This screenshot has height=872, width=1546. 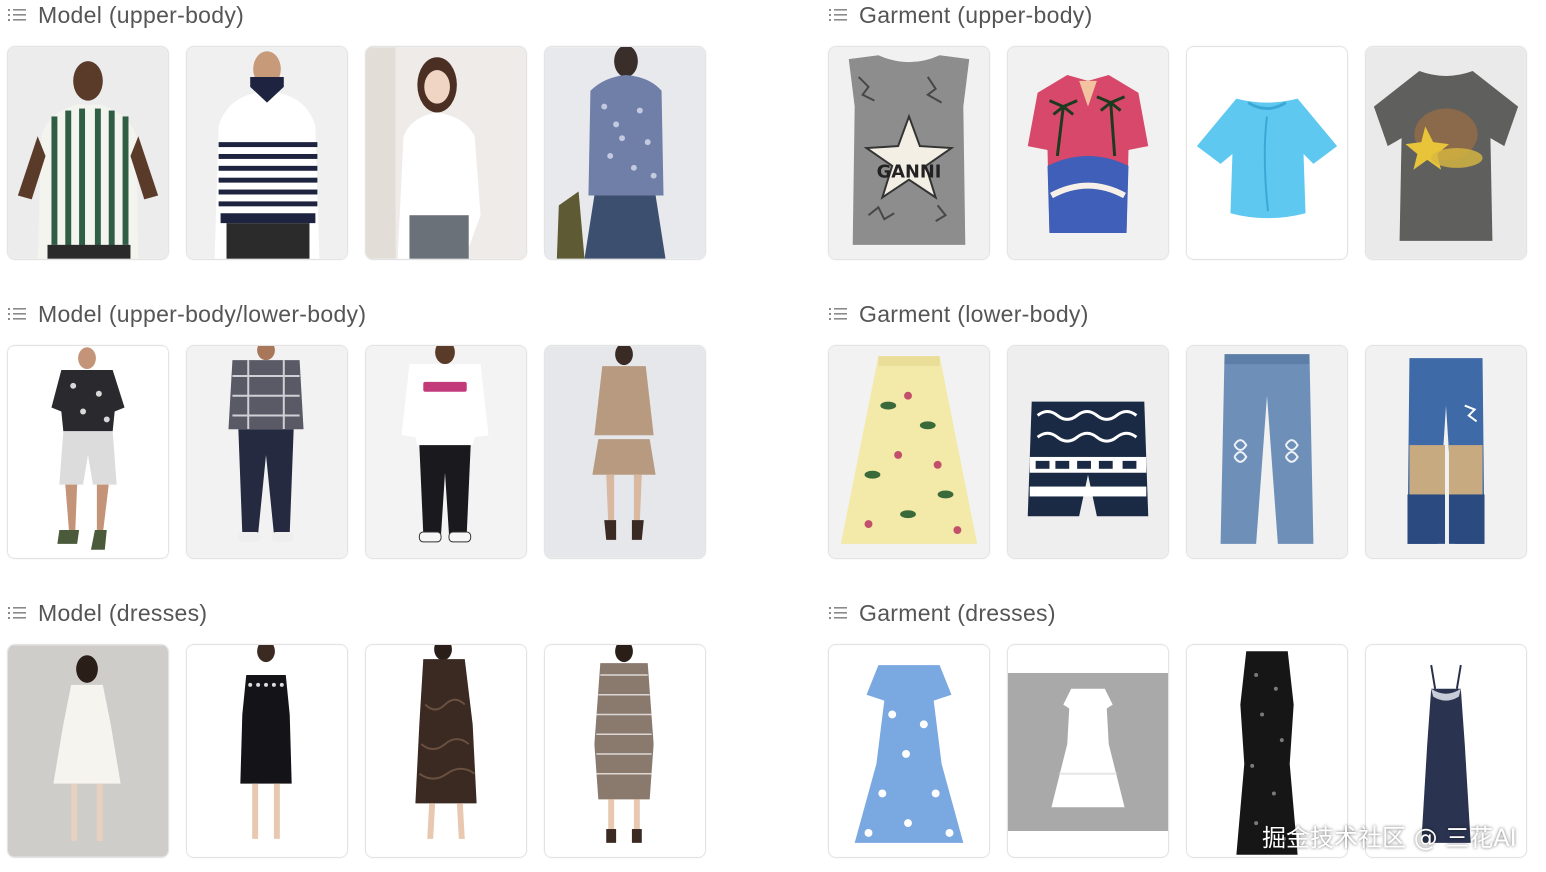 What do you see at coordinates (625, 751) in the screenshot?
I see `model-image-print-wrap-dress` at bounding box center [625, 751].